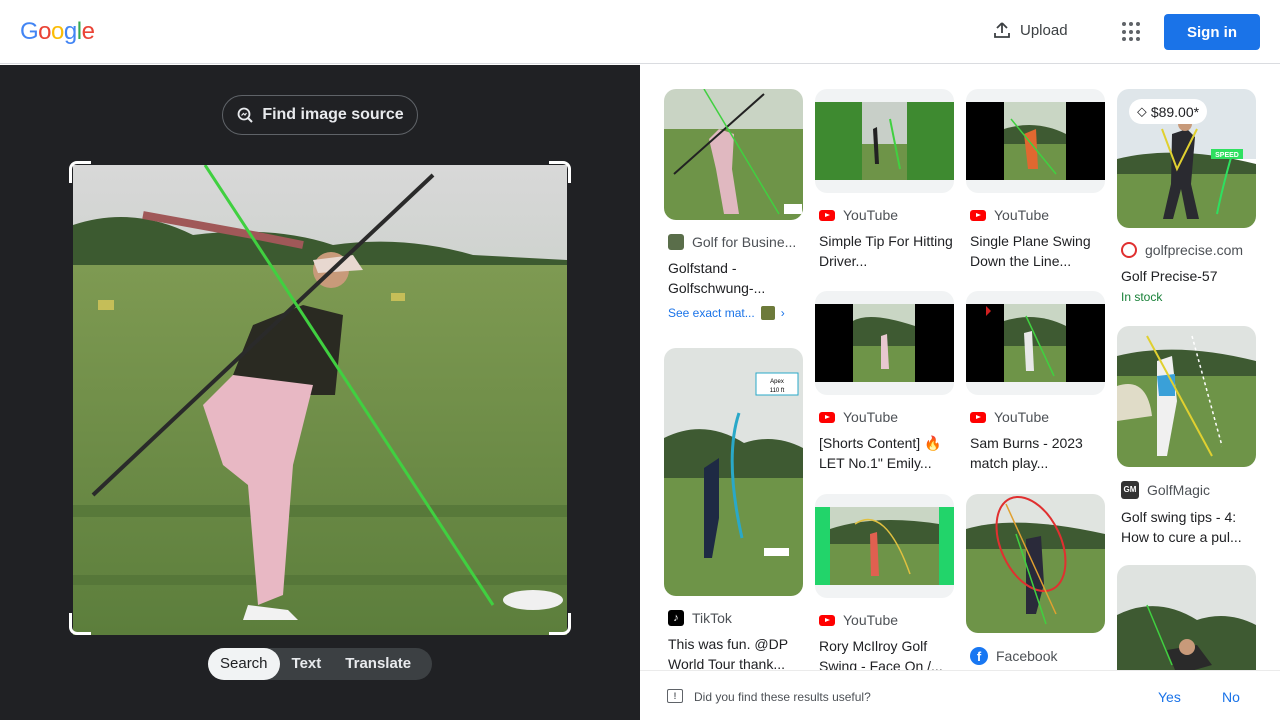 Image resolution: width=1280 pixels, height=720 pixels. What do you see at coordinates (1132, 32) in the screenshot?
I see `apps-grid-icon` at bounding box center [1132, 32].